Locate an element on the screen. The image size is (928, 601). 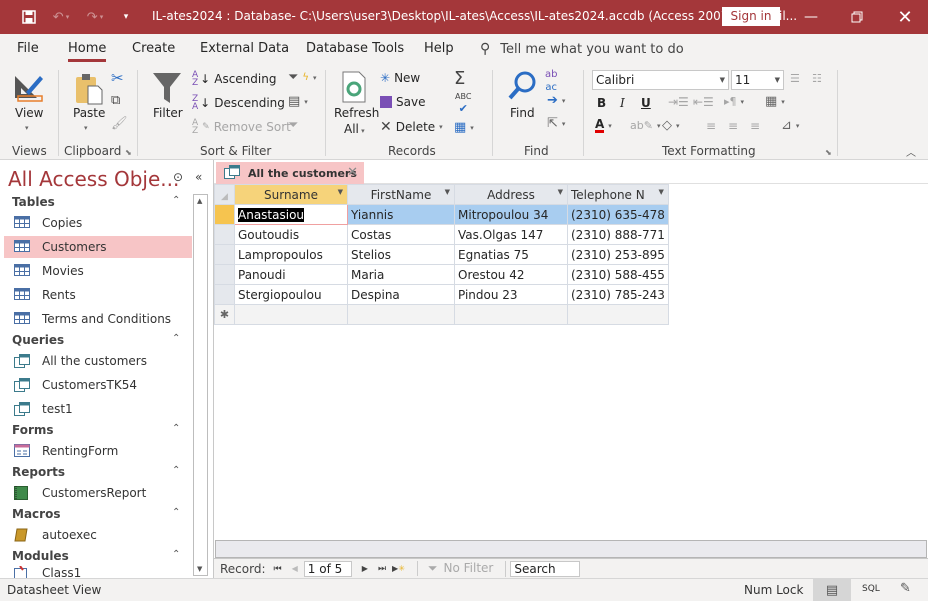
cell-firstname: Stelios is located at coordinates (401, 254).